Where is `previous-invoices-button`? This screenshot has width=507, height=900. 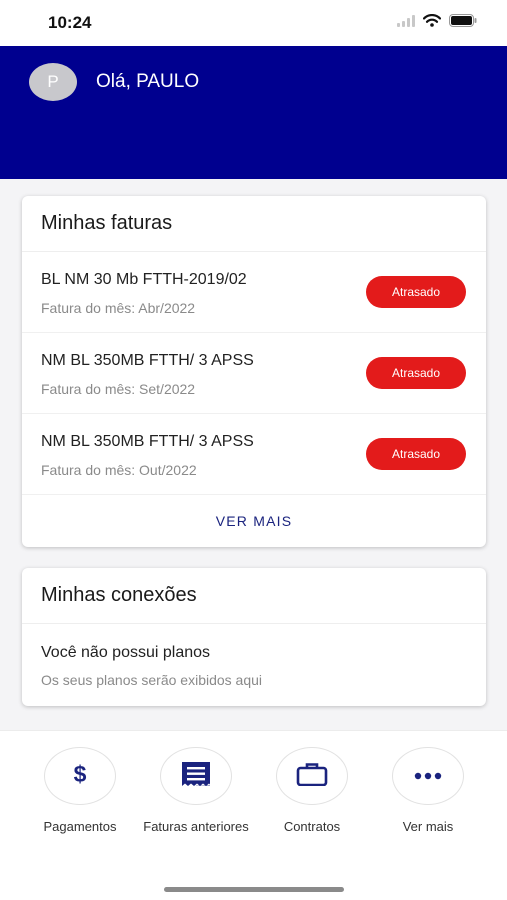
previous-invoices-button is located at coordinates (196, 776).